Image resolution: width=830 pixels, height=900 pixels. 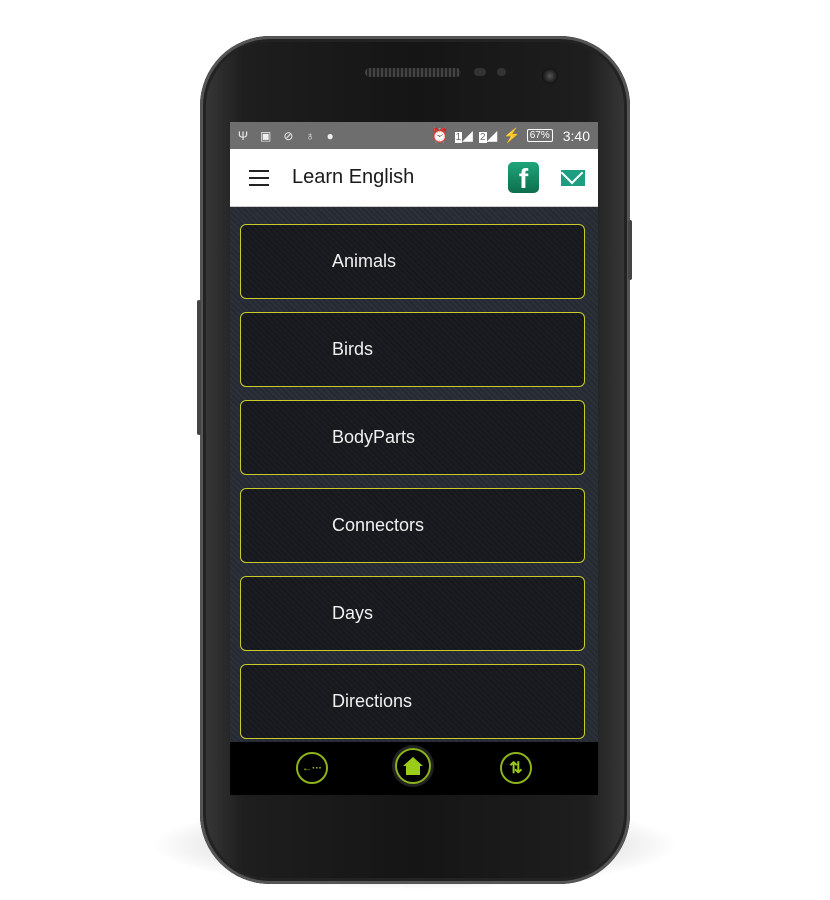 What do you see at coordinates (412, 349) in the screenshot?
I see `list-item-birds: Birds` at bounding box center [412, 349].